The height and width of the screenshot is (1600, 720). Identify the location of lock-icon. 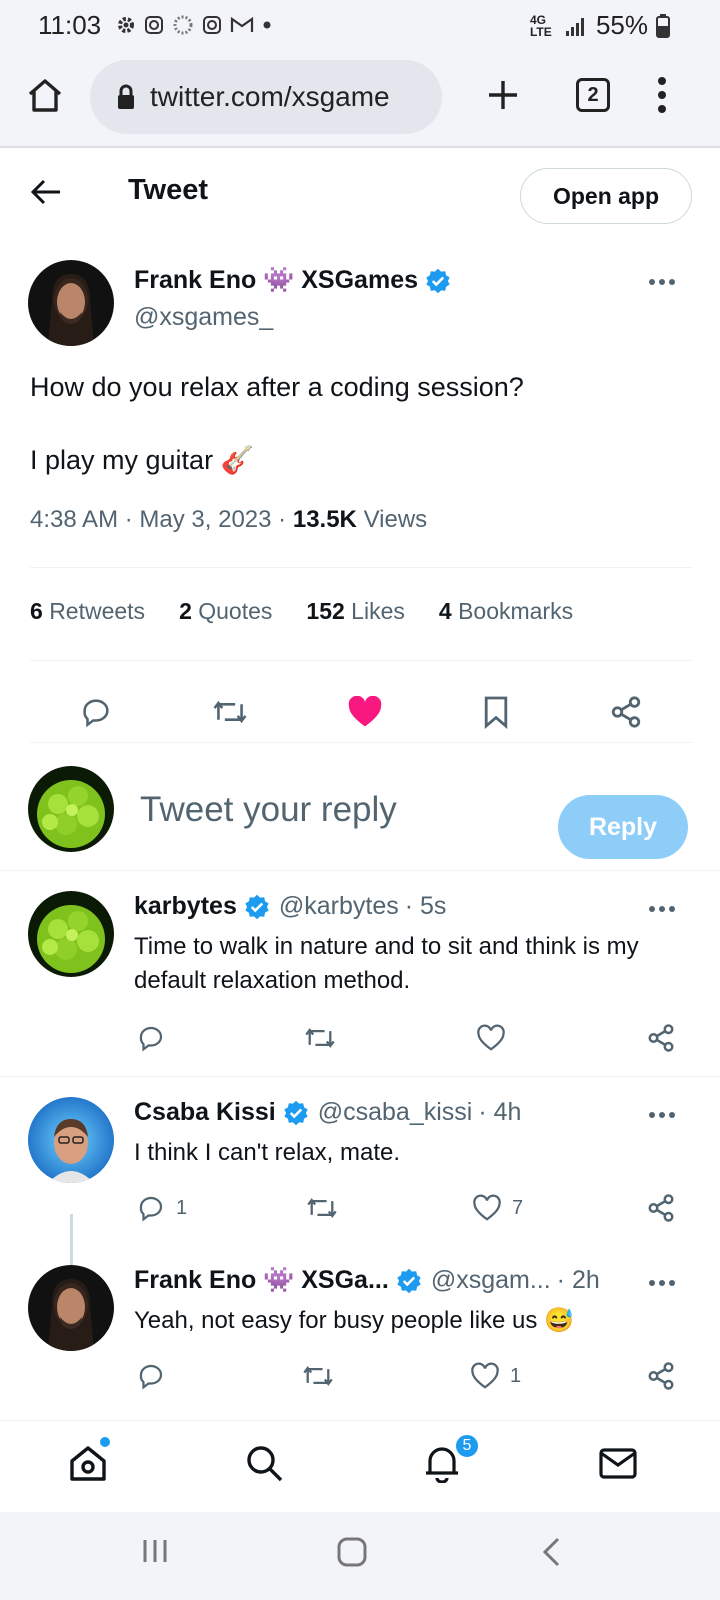
(126, 96).